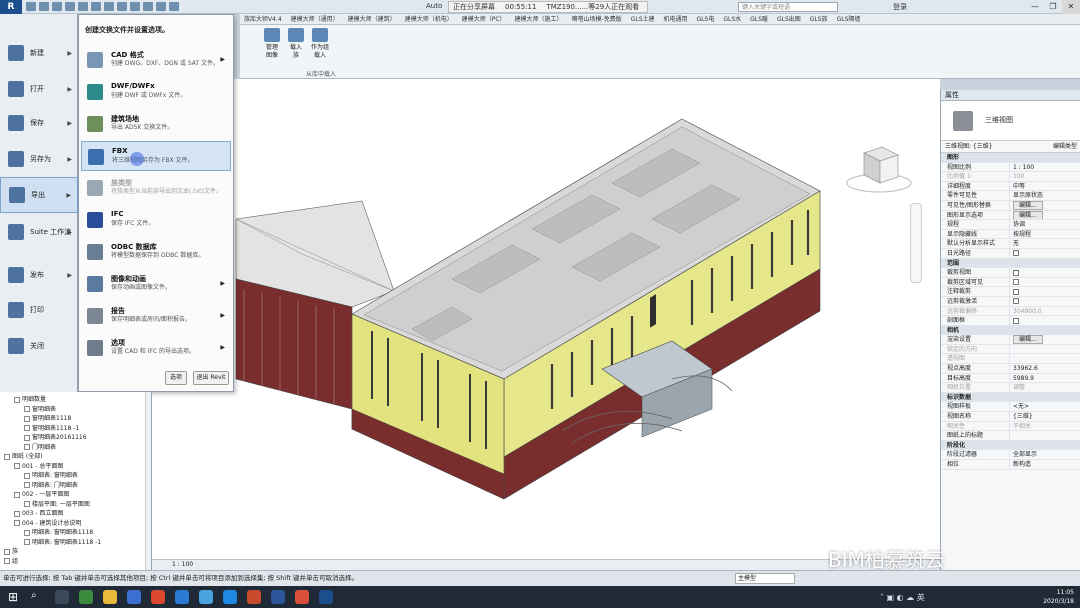 The width and height of the screenshot is (1080, 608). I want to click on tray-icons: ˄ ▣ ◐ ☁ 英, so click(902, 597).